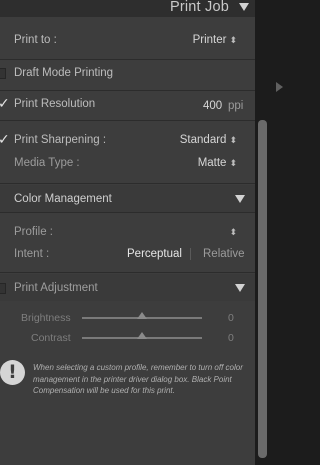 The height and width of the screenshot is (465, 320). What do you see at coordinates (60, 140) in the screenshot?
I see `print-sharpening-label: Print Sharpening :` at bounding box center [60, 140].